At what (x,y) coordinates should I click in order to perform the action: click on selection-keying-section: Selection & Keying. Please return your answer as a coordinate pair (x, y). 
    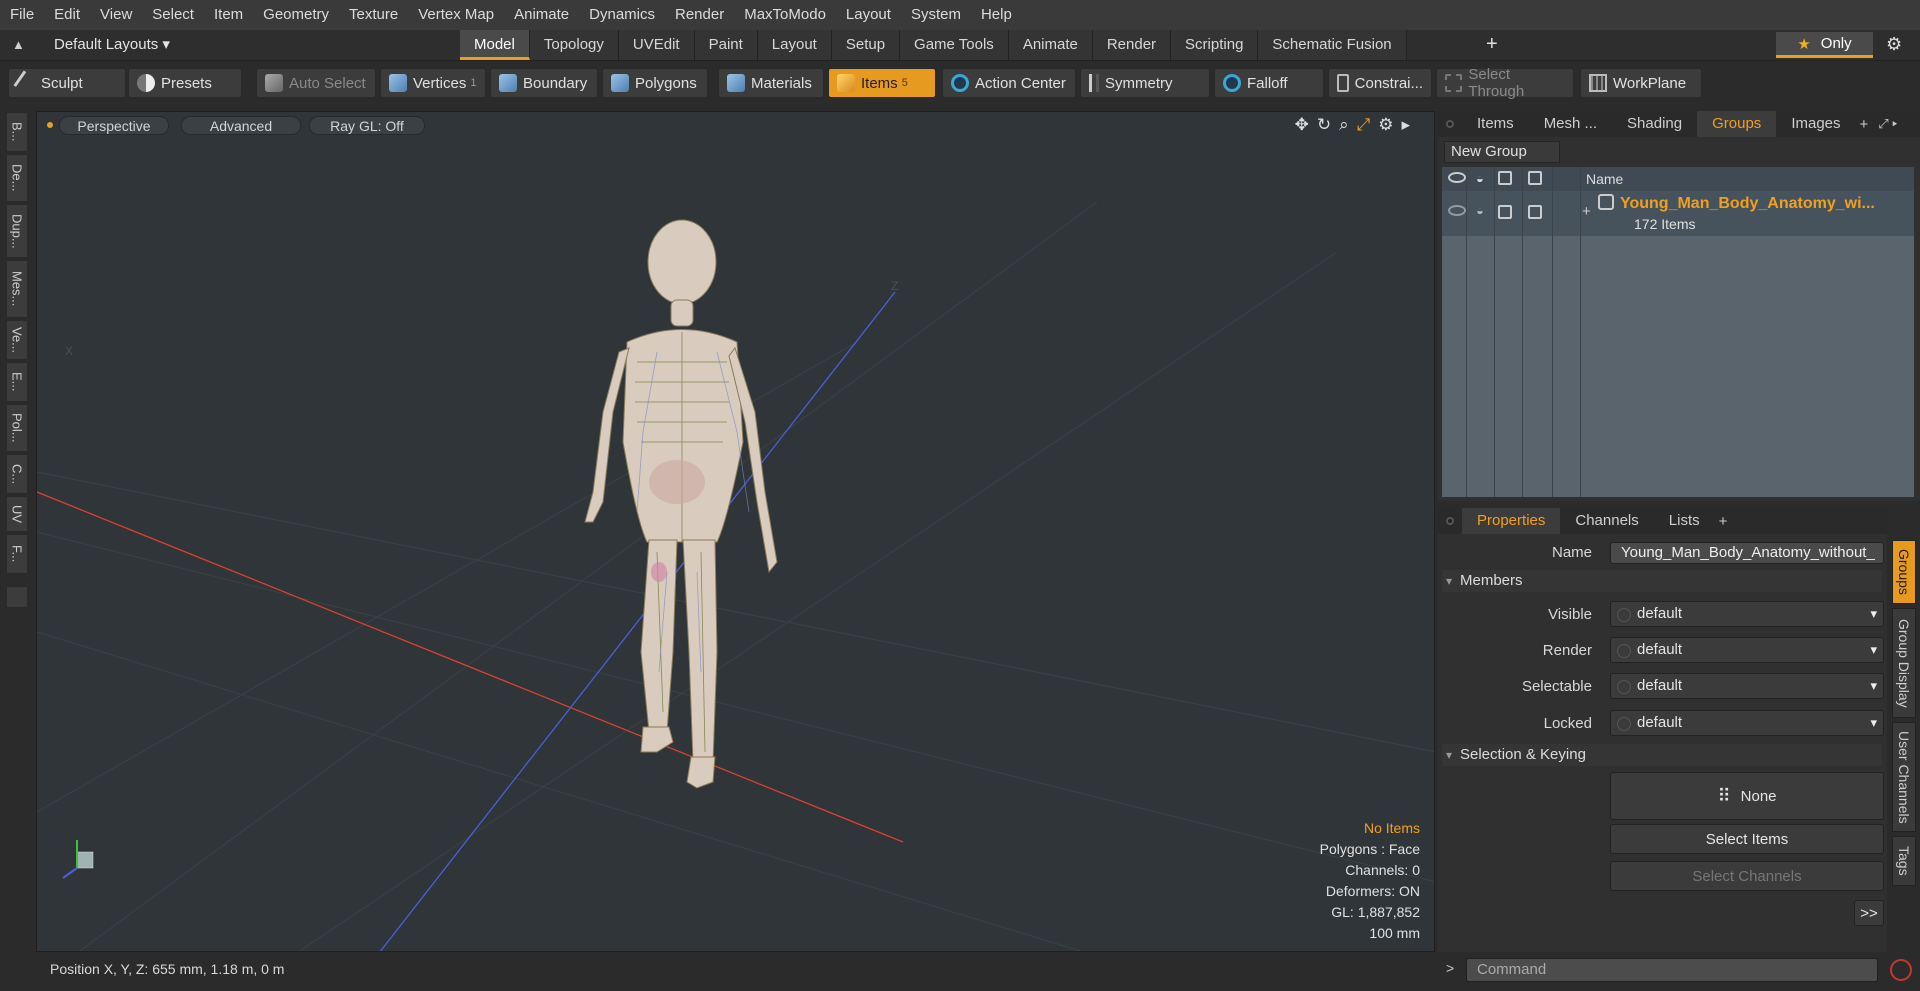
    Looking at the image, I should click on (1662, 755).